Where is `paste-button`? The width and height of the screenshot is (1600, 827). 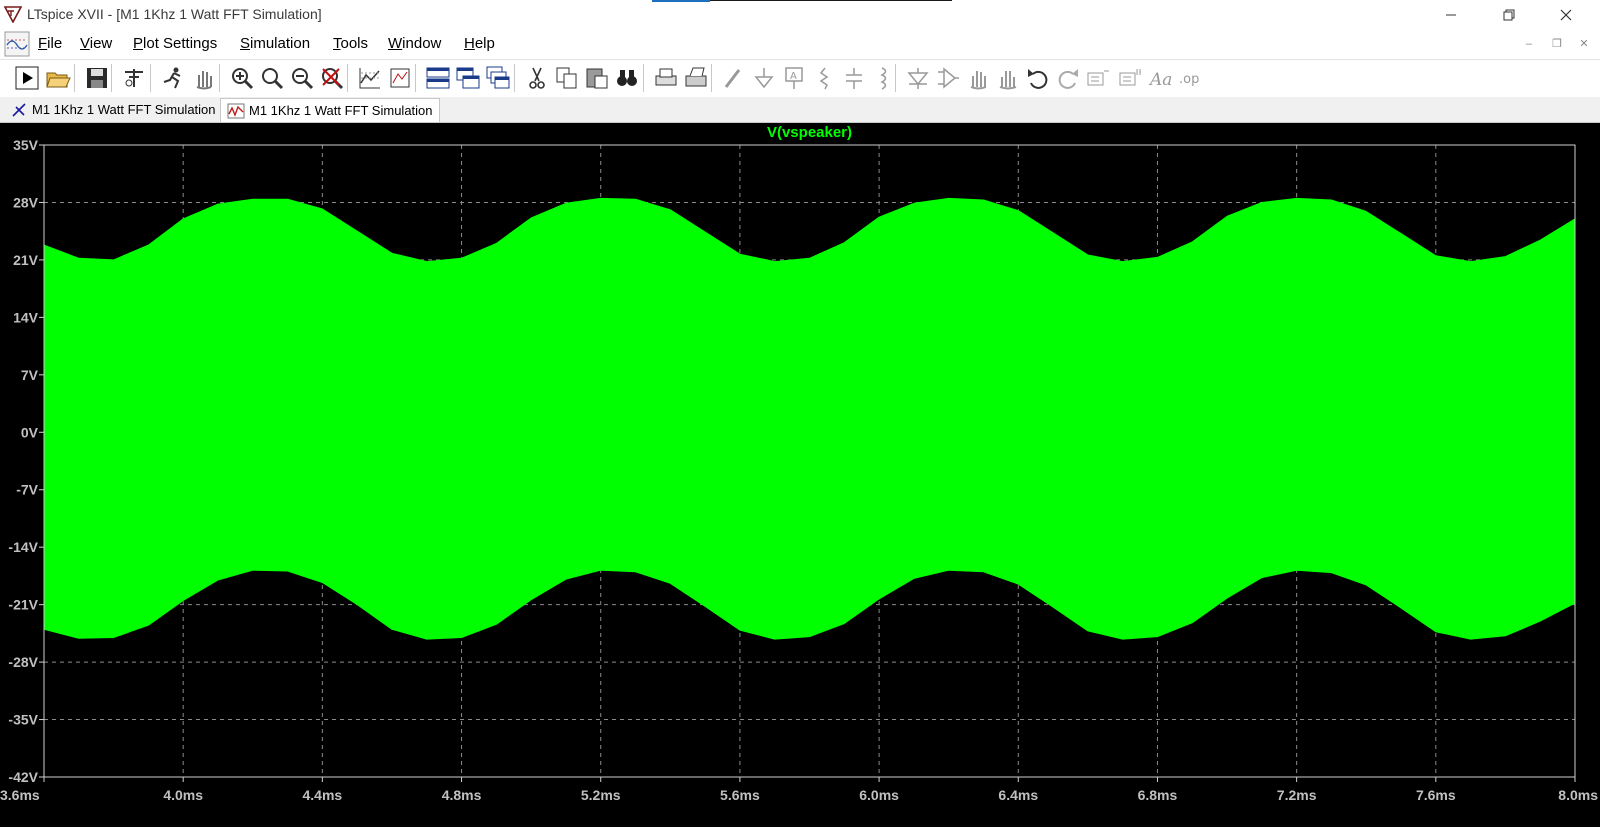 paste-button is located at coordinates (597, 78).